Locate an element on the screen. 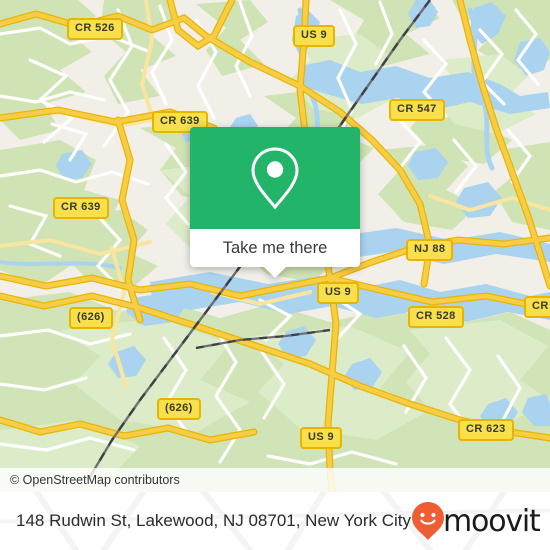  callout-action-label: Take me there is located at coordinates (275, 247).